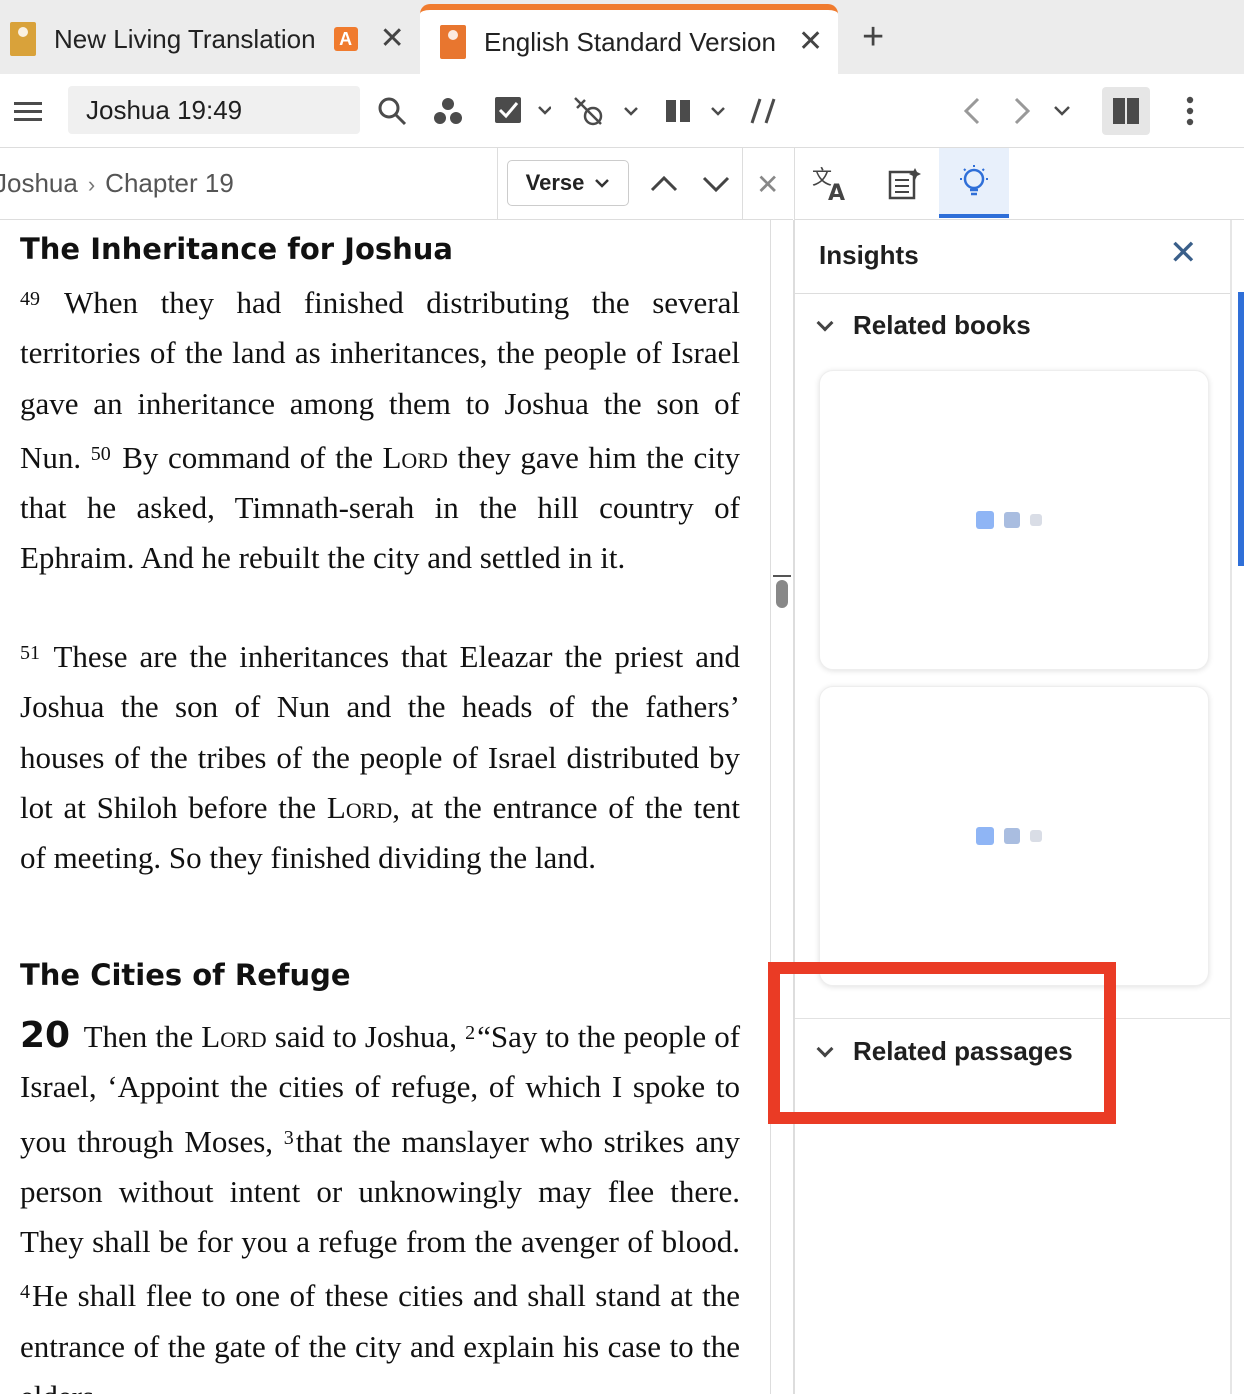  Describe the element at coordinates (28, 111) in the screenshot. I see `menu-icon` at that location.